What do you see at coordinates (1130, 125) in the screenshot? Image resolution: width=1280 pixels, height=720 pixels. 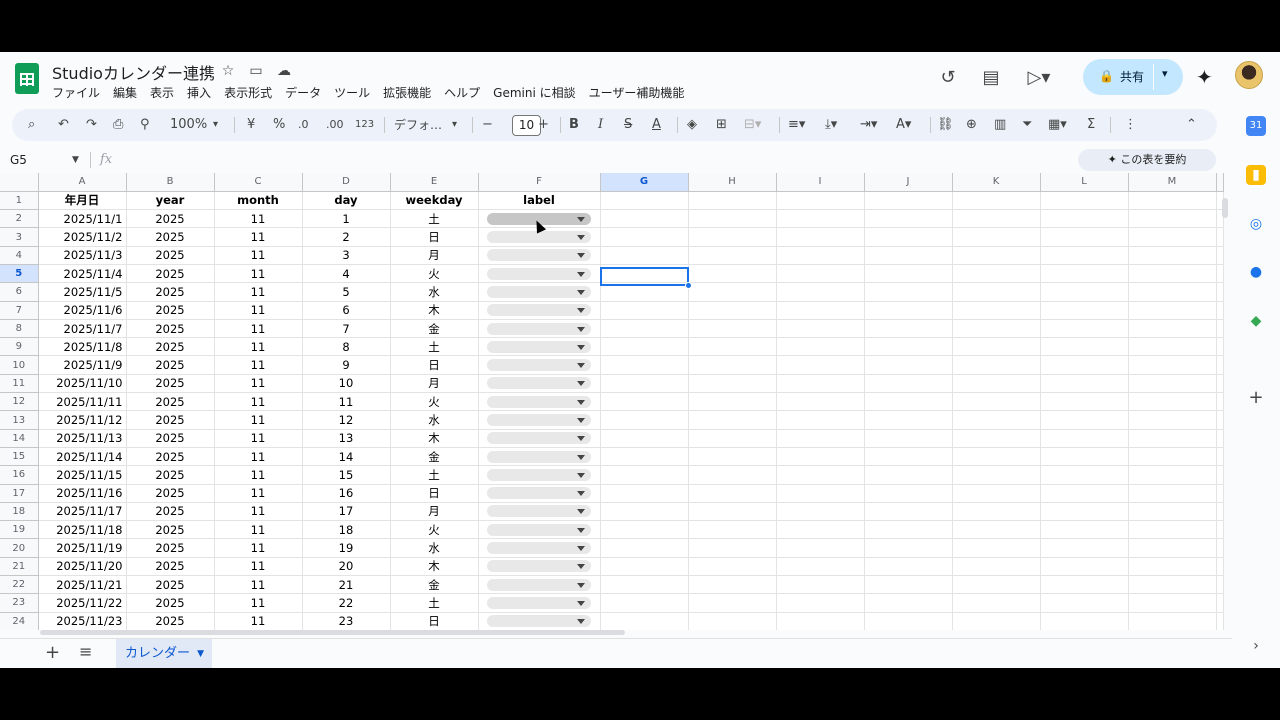 I see `more-options-icon: ⋮` at bounding box center [1130, 125].